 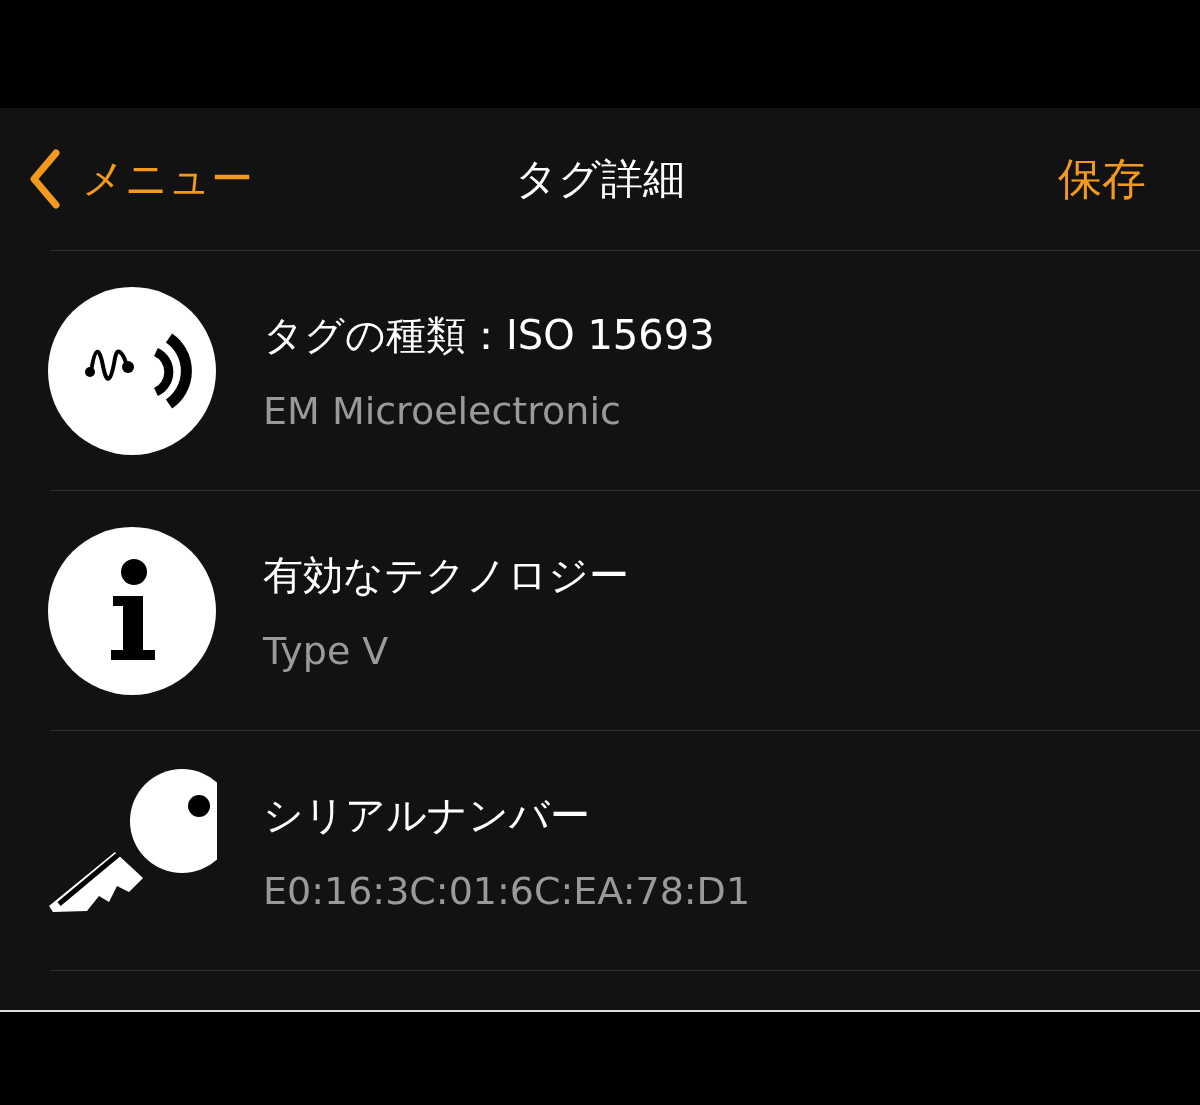 What do you see at coordinates (489, 335) in the screenshot?
I see `row-title: タグの種類：ISO 15693` at bounding box center [489, 335].